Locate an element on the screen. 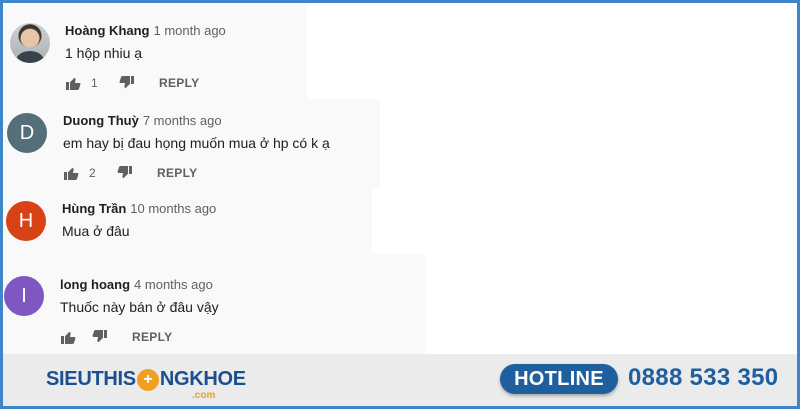  author-name: Hùng Trần is located at coordinates (94, 208).